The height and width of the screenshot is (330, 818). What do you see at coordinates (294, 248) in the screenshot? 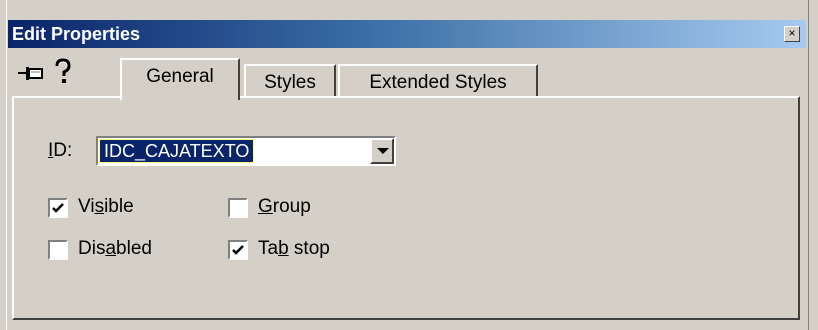
I see `tab-stop-label: Tab stop` at bounding box center [294, 248].